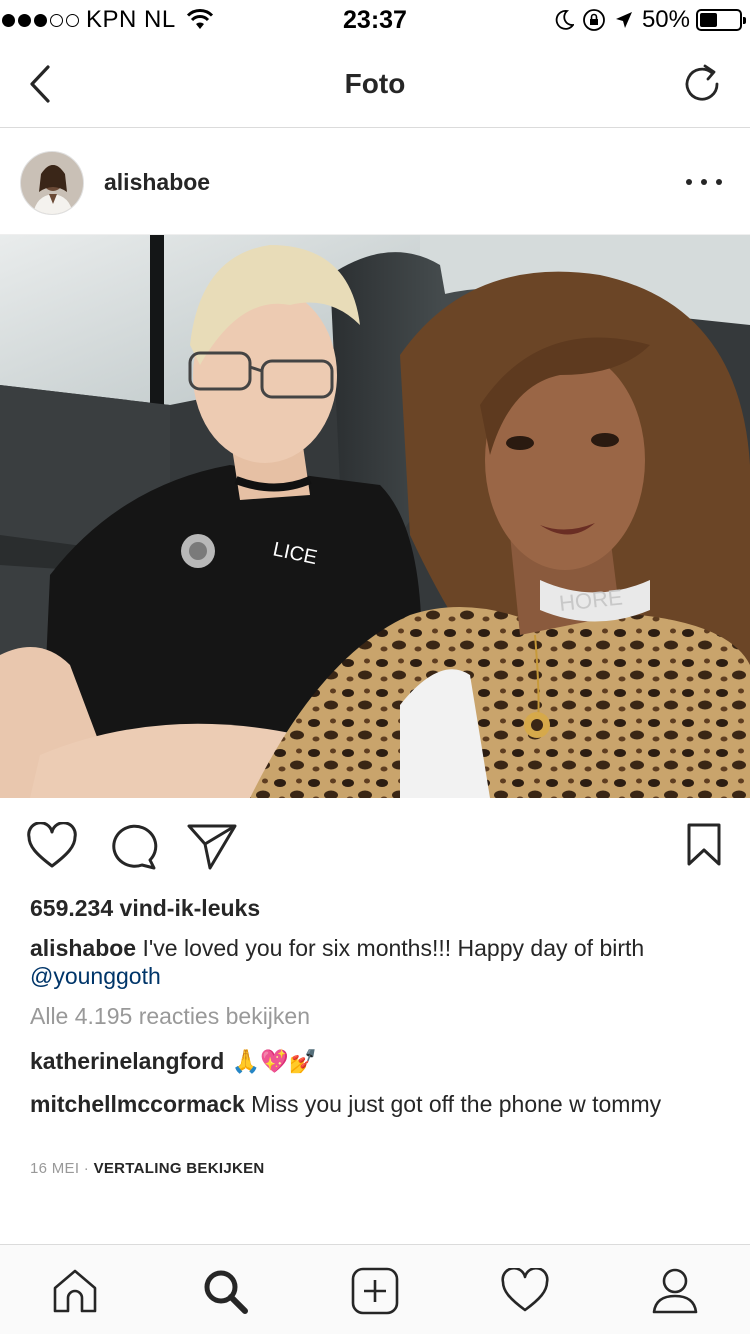 Image resolution: width=750 pixels, height=1334 pixels. I want to click on profile-picture, so click(52, 183).